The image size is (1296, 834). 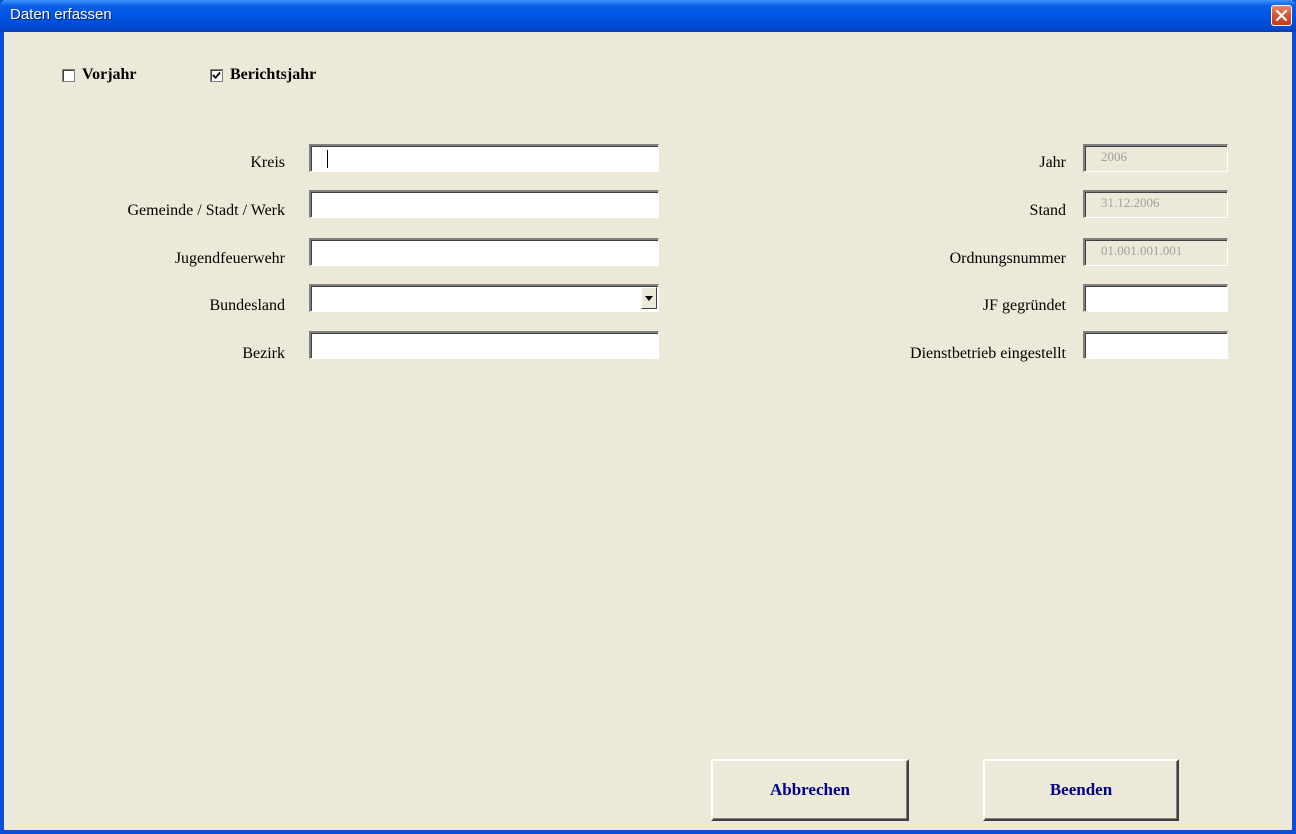 I want to click on jf-gegruendet-input, so click(x=1155, y=298).